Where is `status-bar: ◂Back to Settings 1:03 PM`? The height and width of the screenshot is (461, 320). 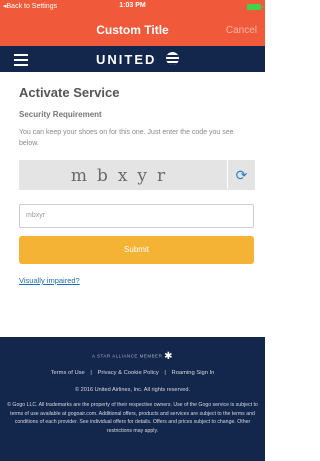 status-bar: ◂Back to Settings 1:03 PM is located at coordinates (132, 7).